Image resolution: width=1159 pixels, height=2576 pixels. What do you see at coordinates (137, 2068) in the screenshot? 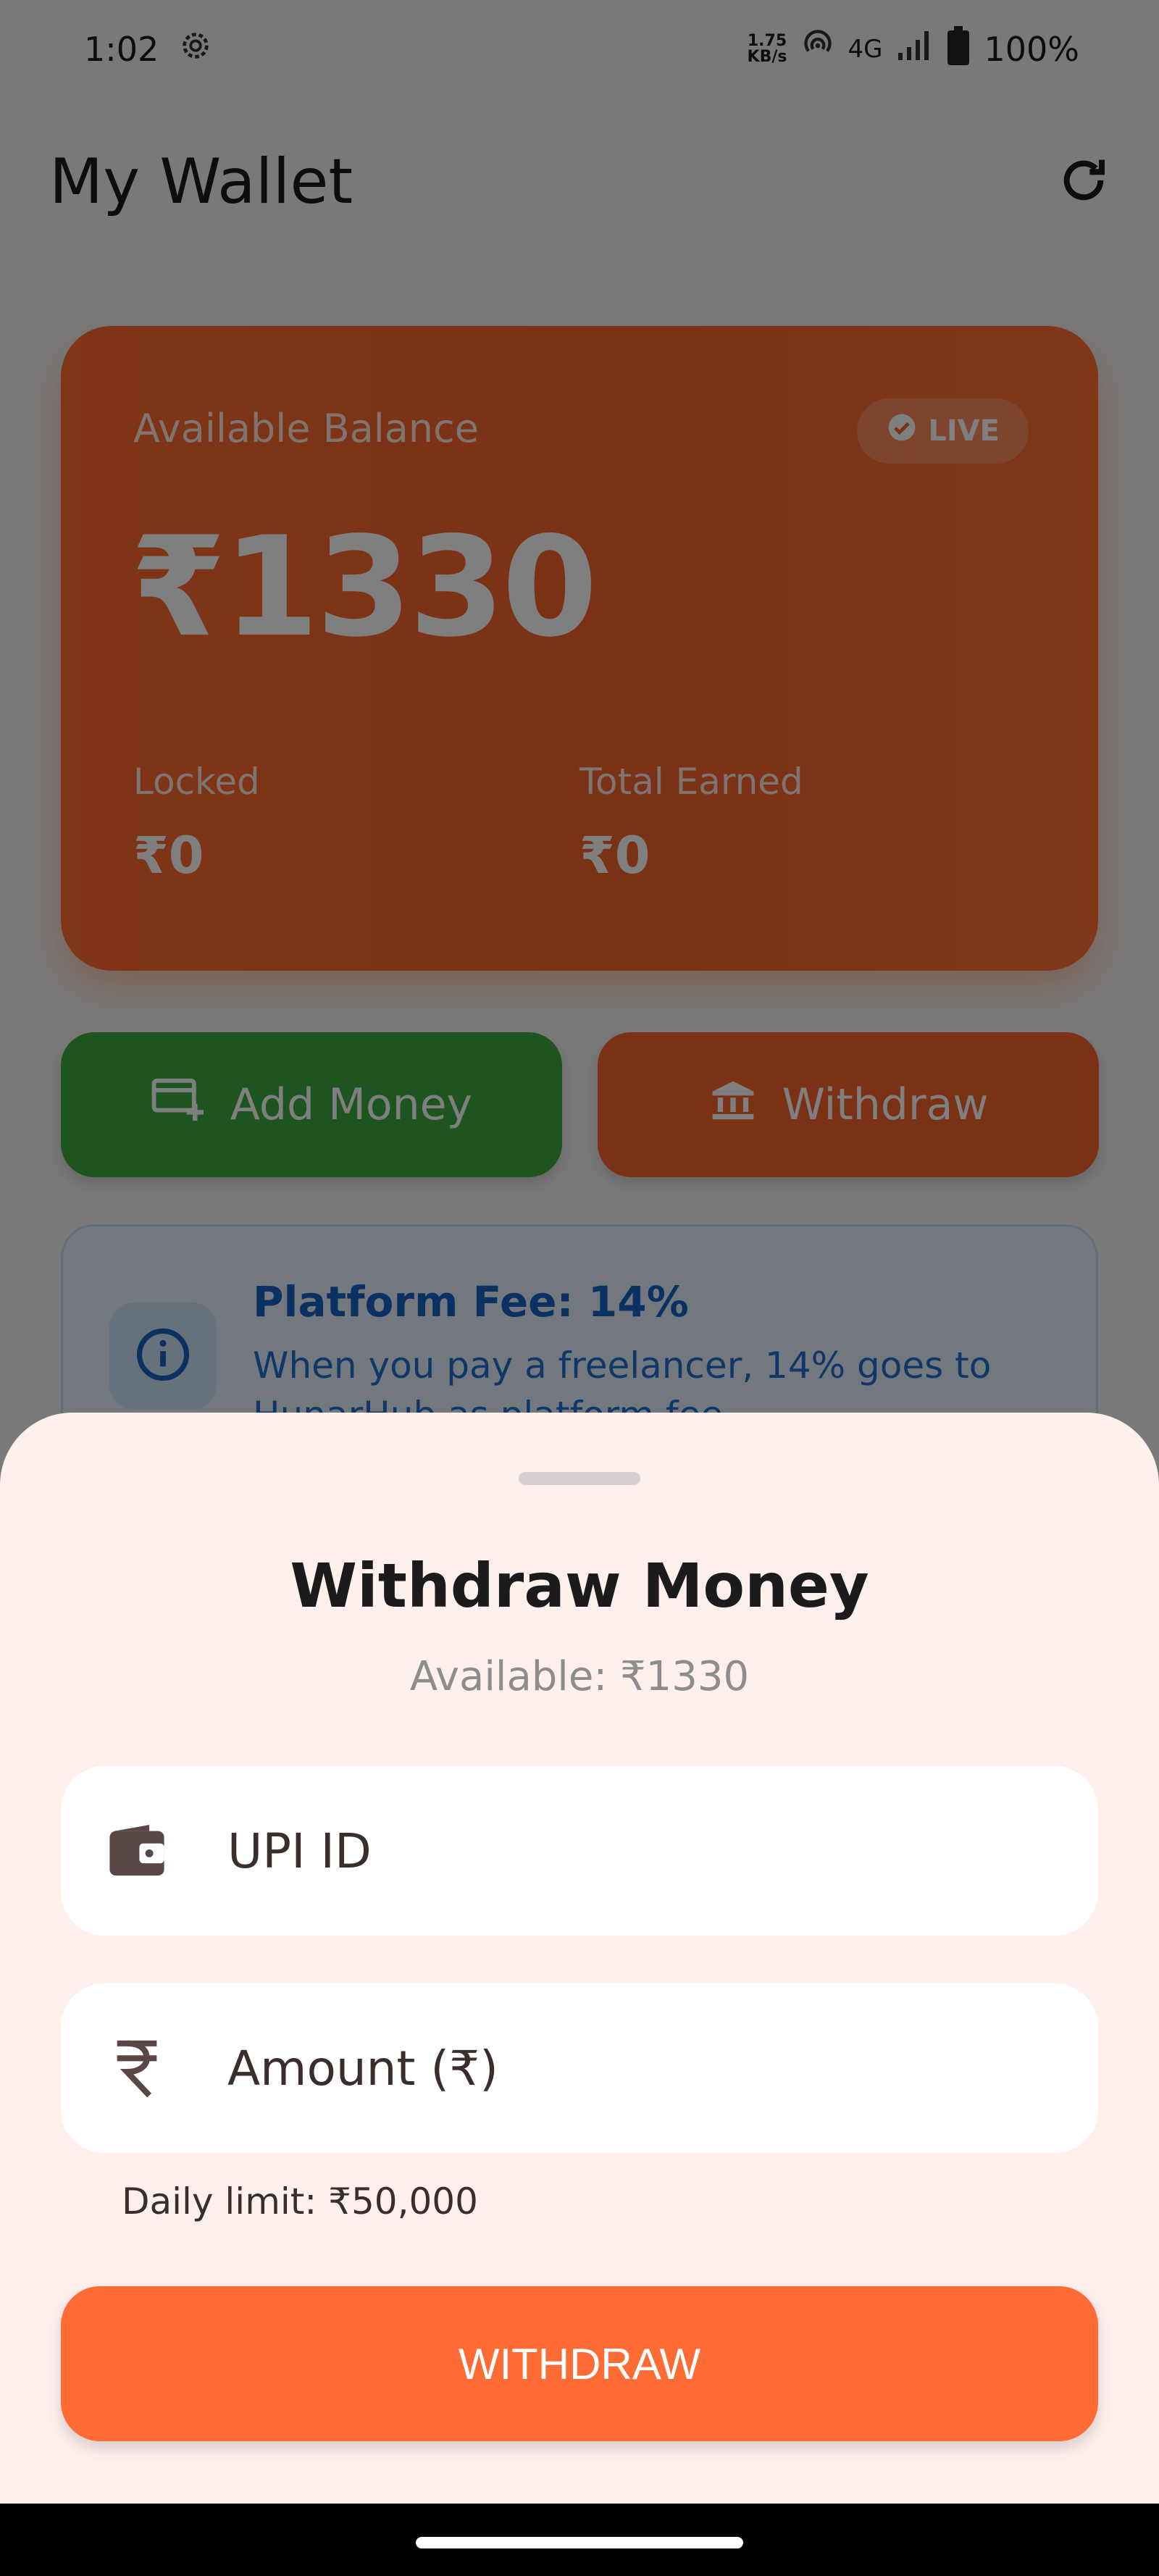
I see `rupee-icon` at bounding box center [137, 2068].